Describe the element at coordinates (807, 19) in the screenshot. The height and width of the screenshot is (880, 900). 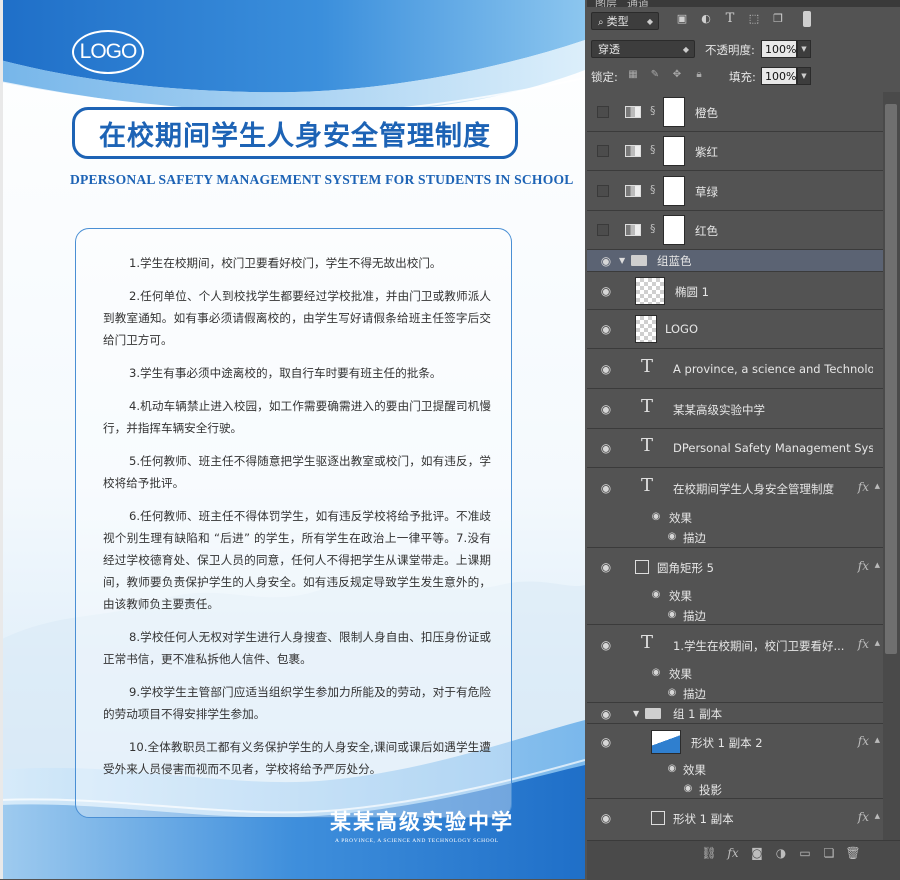
I see `filter-toggle` at that location.